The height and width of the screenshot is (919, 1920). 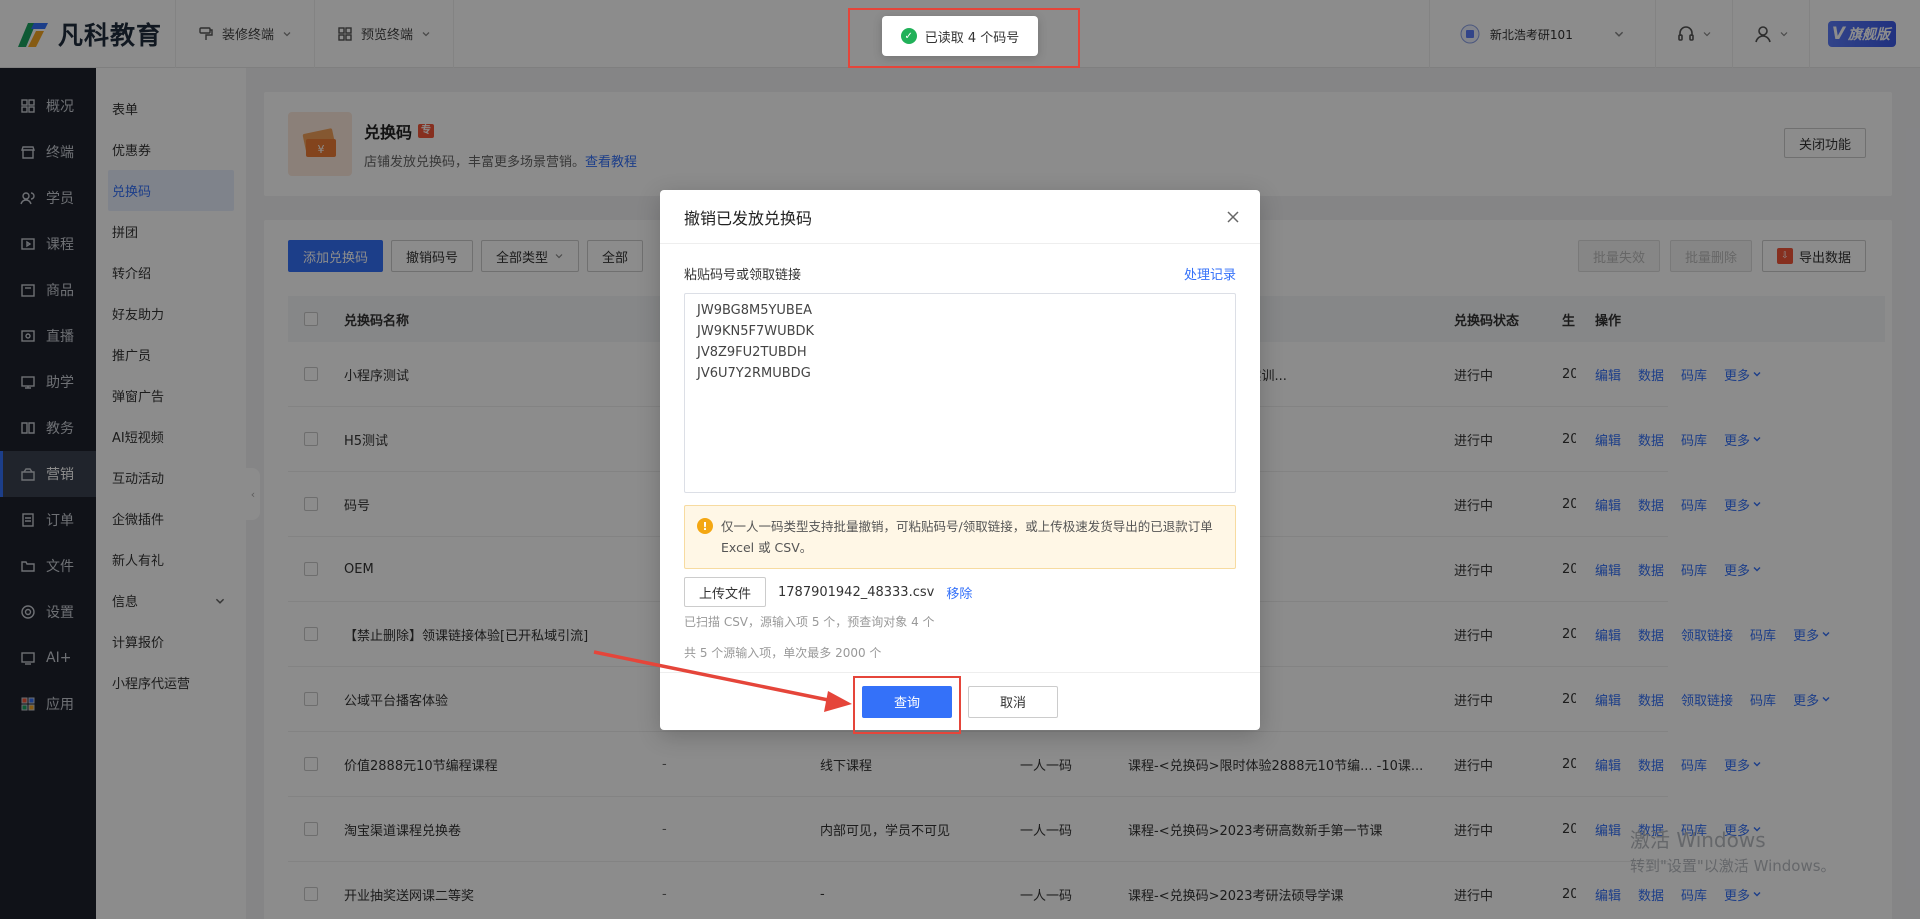 What do you see at coordinates (743, 275) in the screenshot?
I see `codes-label: 粘贴码号或领取链接` at bounding box center [743, 275].